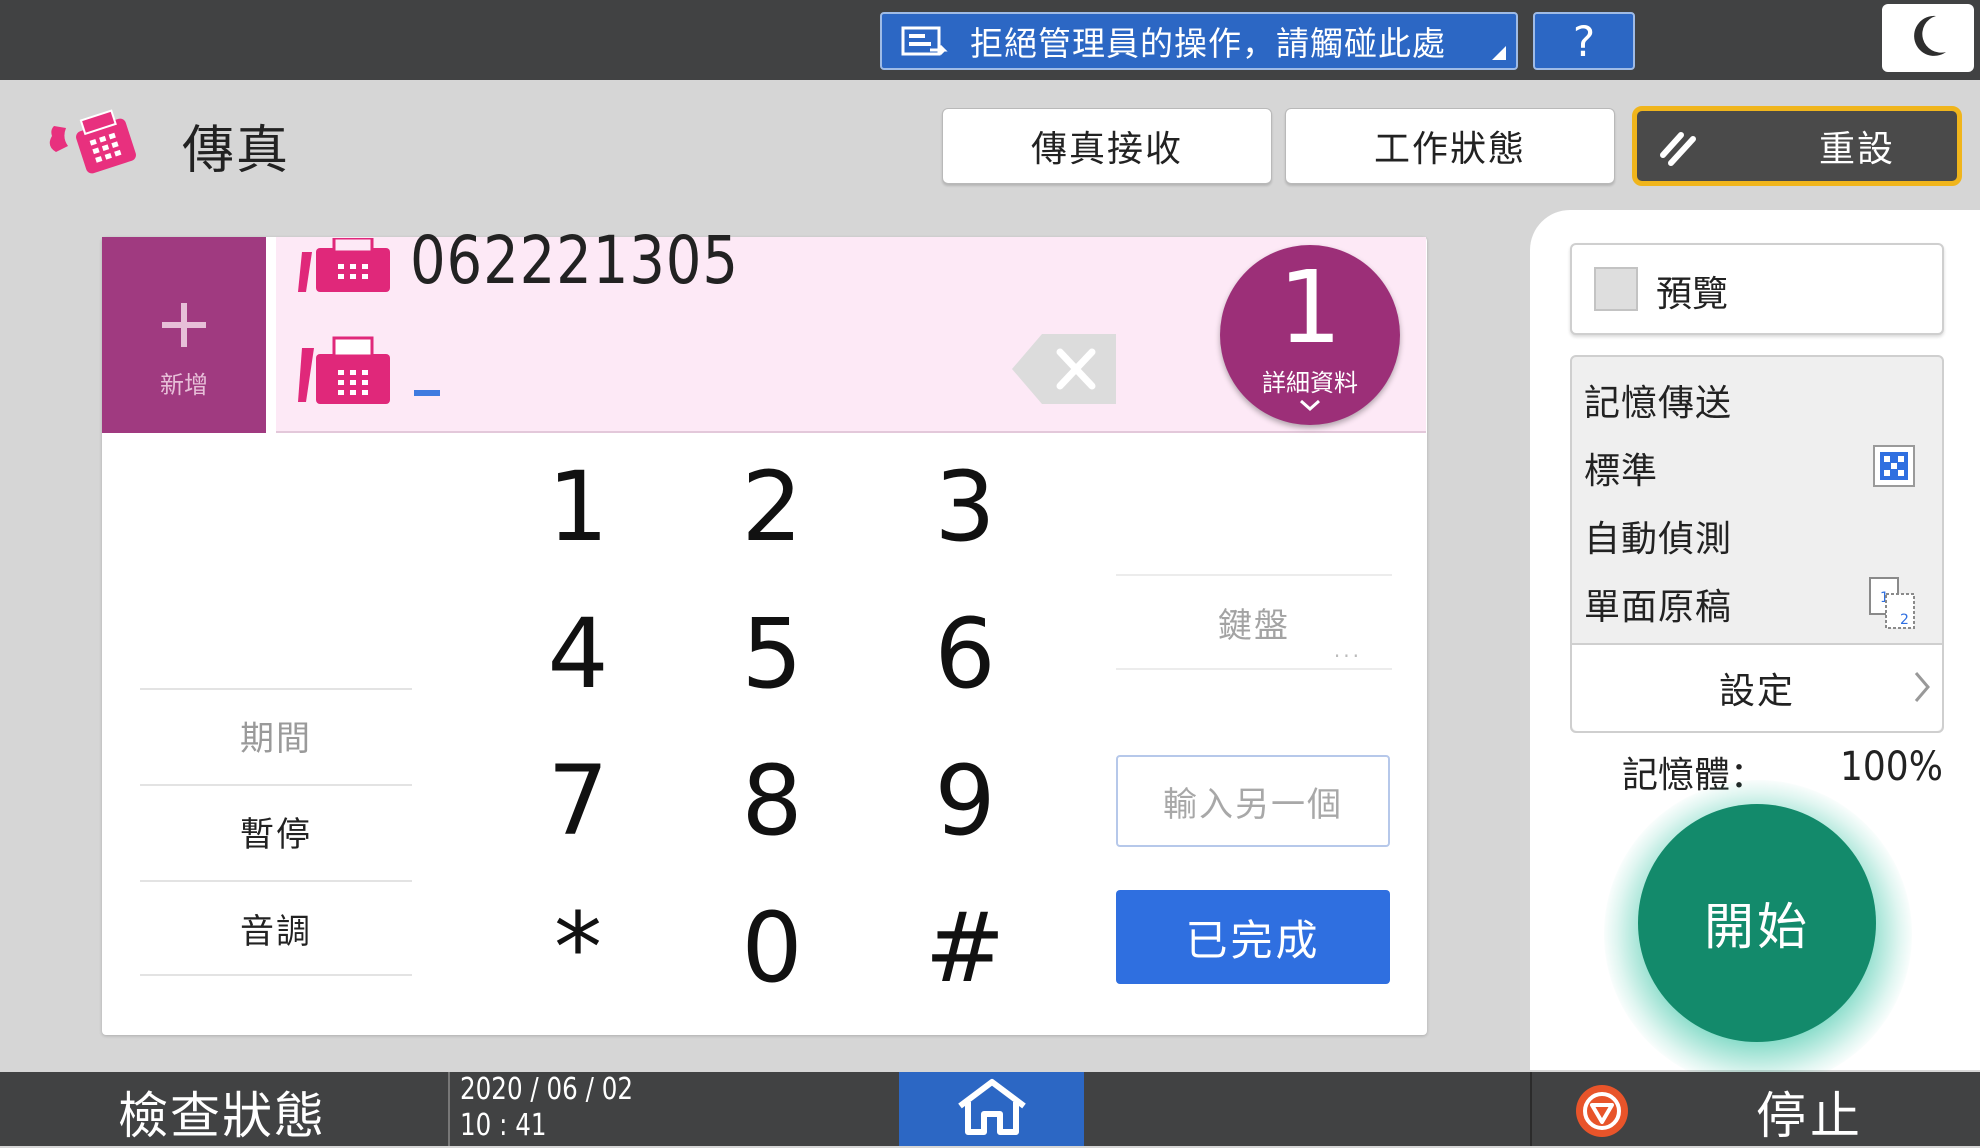 The width and height of the screenshot is (1980, 1148). Describe the element at coordinates (928, 48) in the screenshot. I see `admin-screen-icon` at that location.